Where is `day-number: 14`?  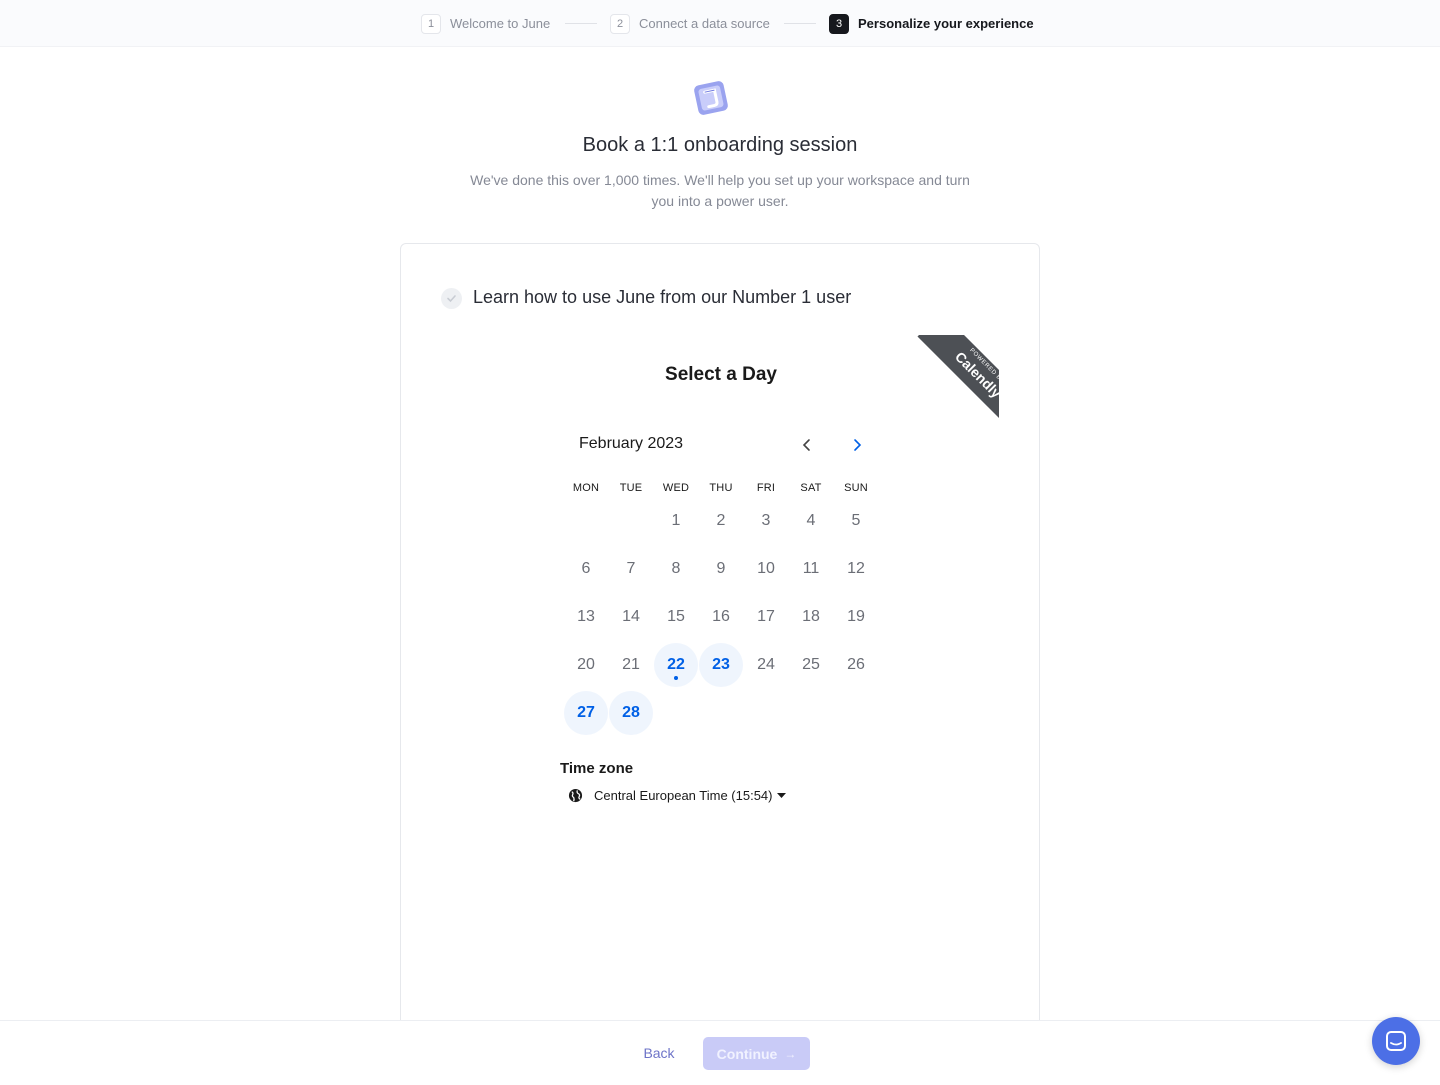
day-number: 14 is located at coordinates (631, 616).